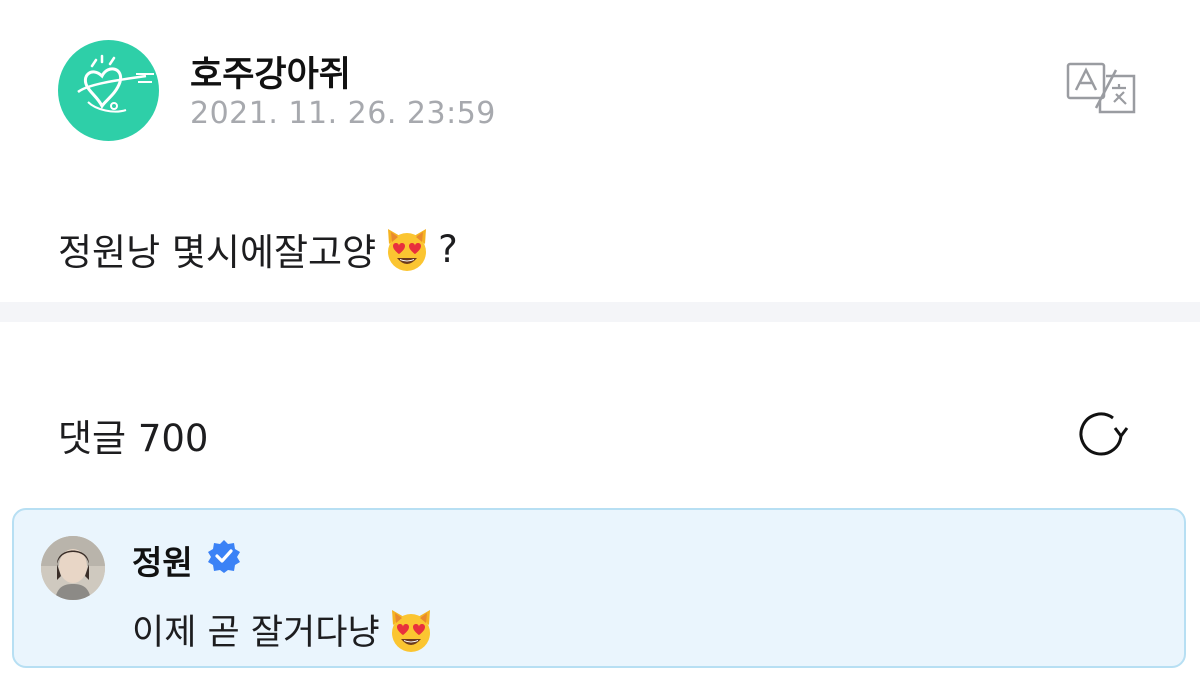 The height and width of the screenshot is (700, 1200). I want to click on section-divider, so click(600, 312).